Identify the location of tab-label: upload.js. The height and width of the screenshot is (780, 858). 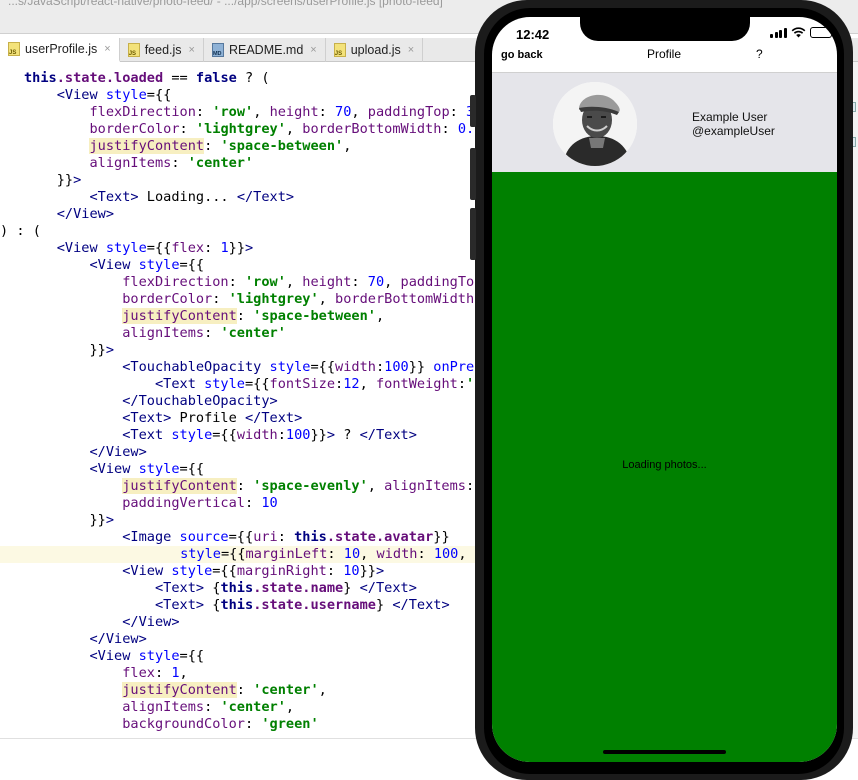
(375, 50).